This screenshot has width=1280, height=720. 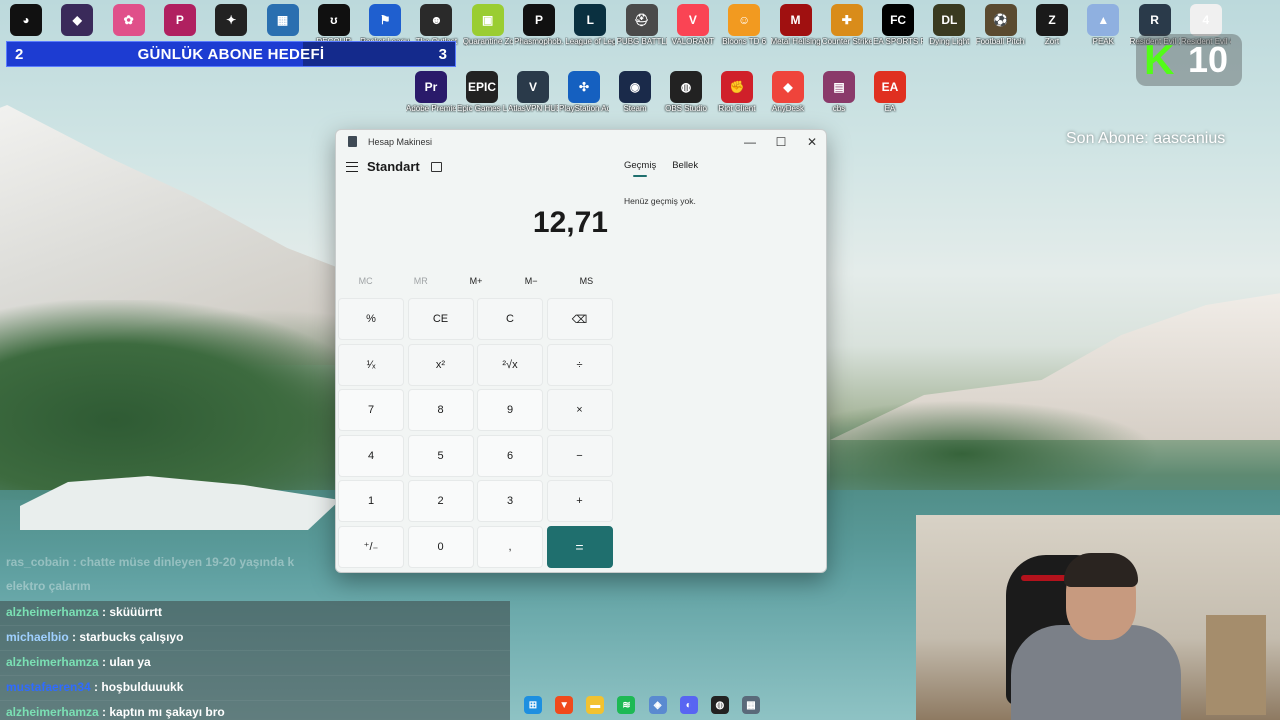 What do you see at coordinates (533, 108) in the screenshot?
I see `desktop-icon-label: AtlasVPN HUB` at bounding box center [533, 108].